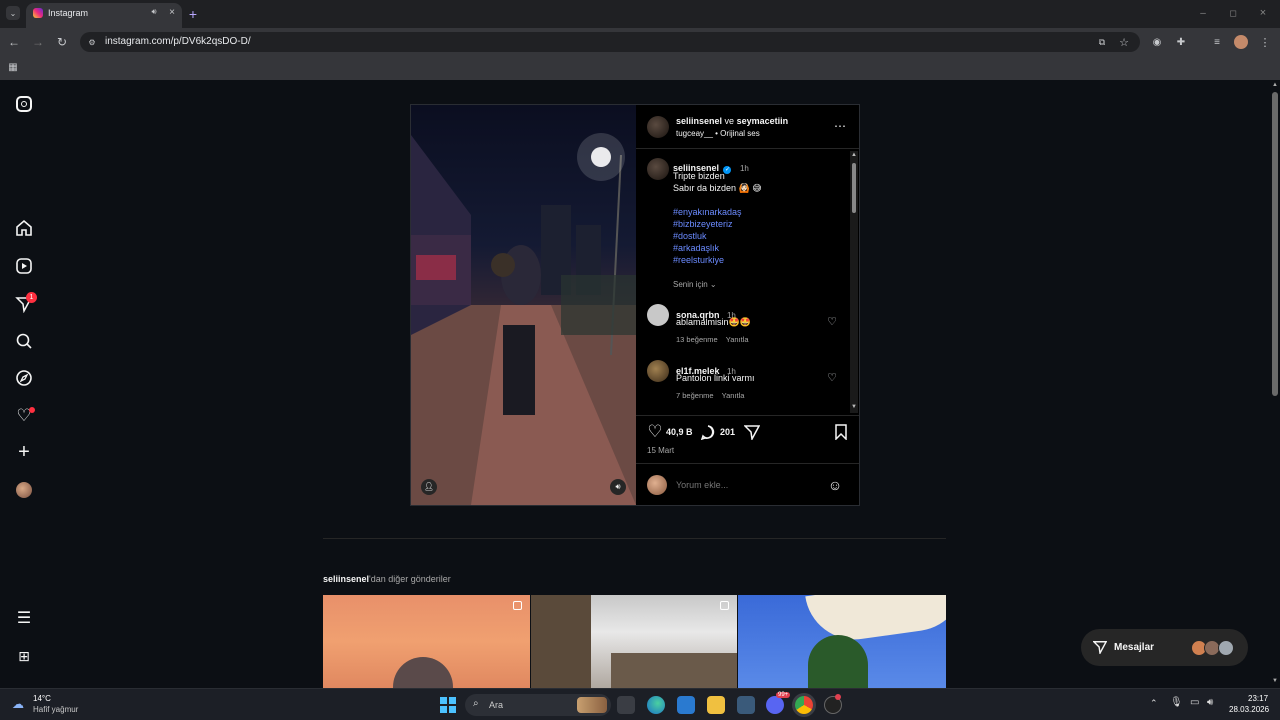  I want to click on explore-icon, so click(24, 378).